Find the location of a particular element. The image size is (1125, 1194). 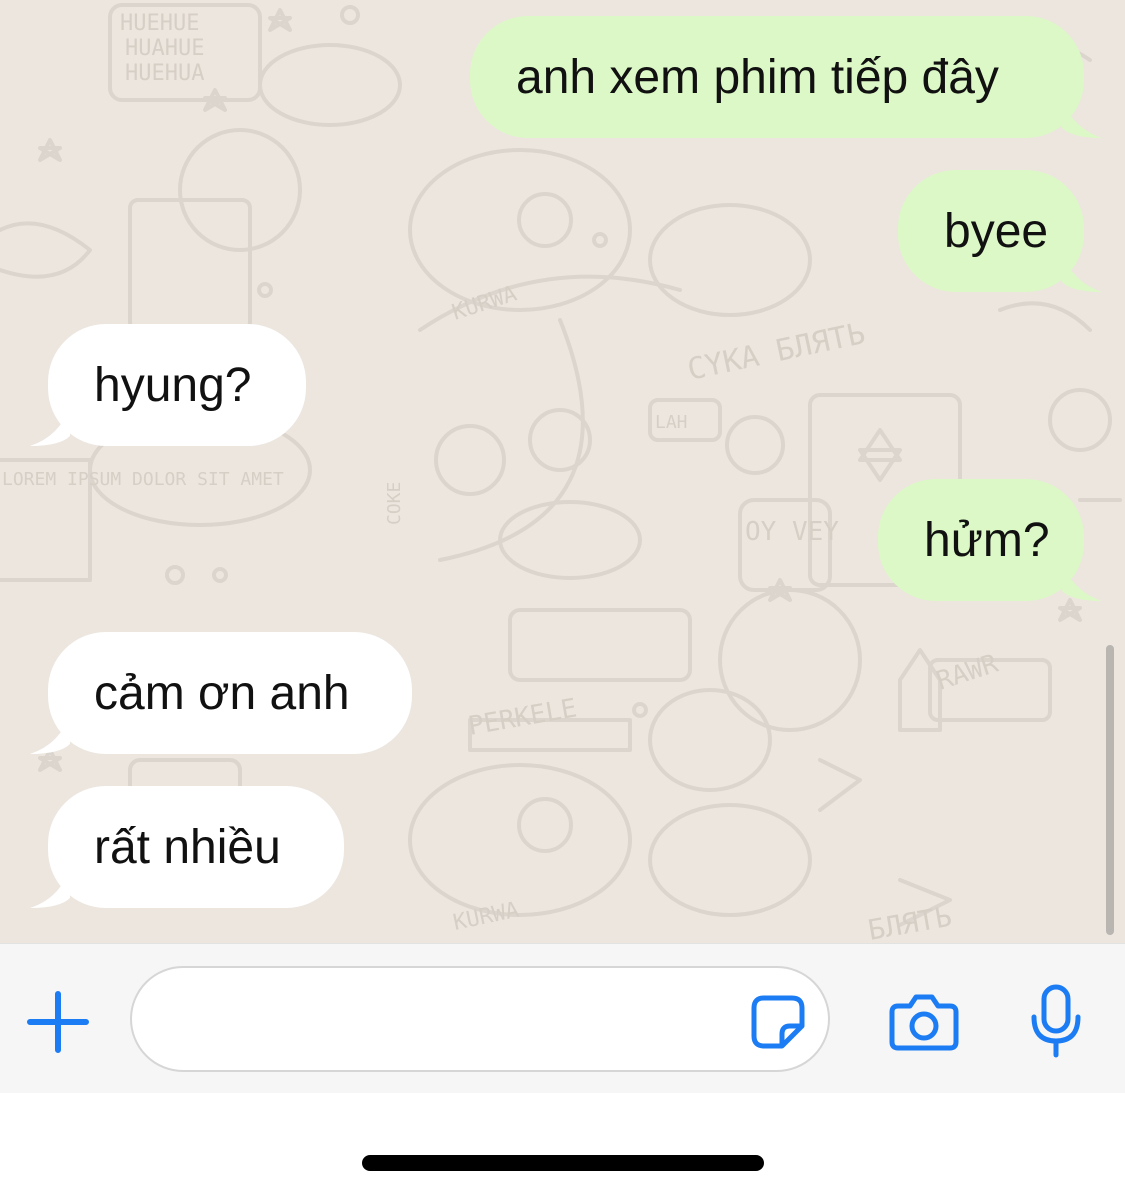

doodle-text: KURWA is located at coordinates (484, 303).